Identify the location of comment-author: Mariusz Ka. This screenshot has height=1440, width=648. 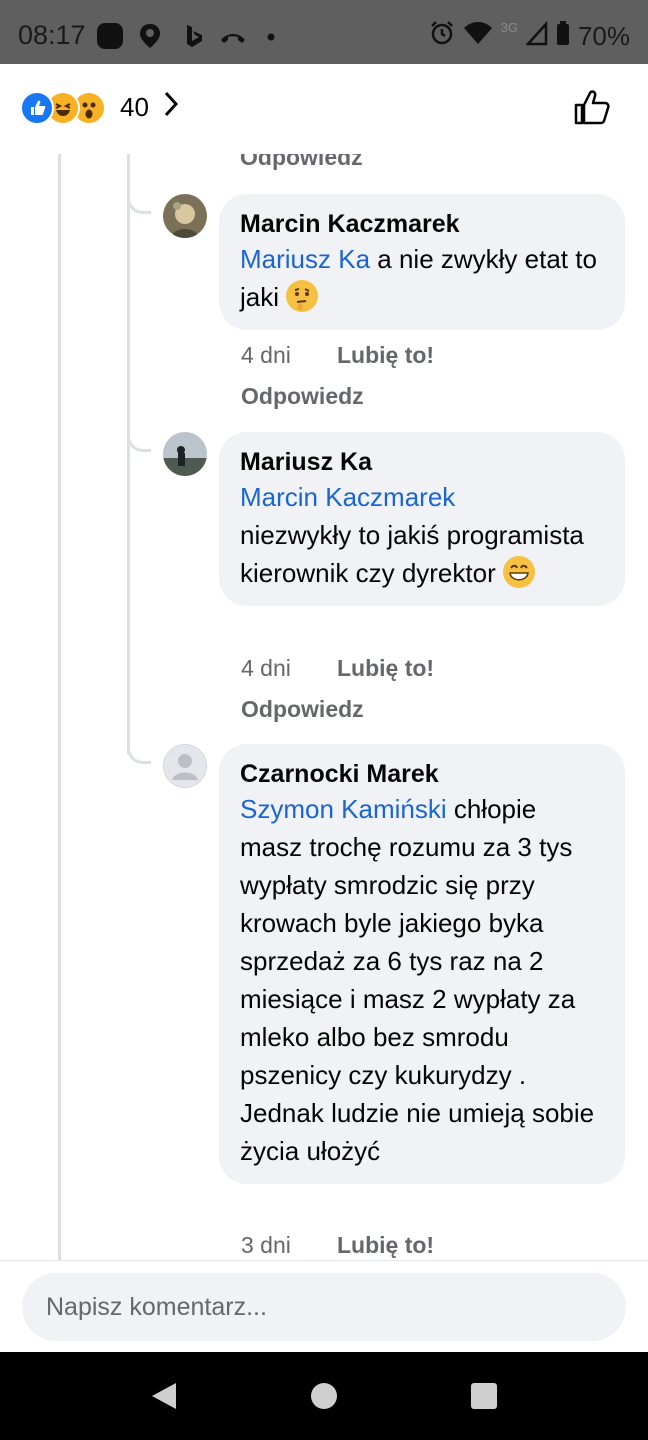
(422, 462).